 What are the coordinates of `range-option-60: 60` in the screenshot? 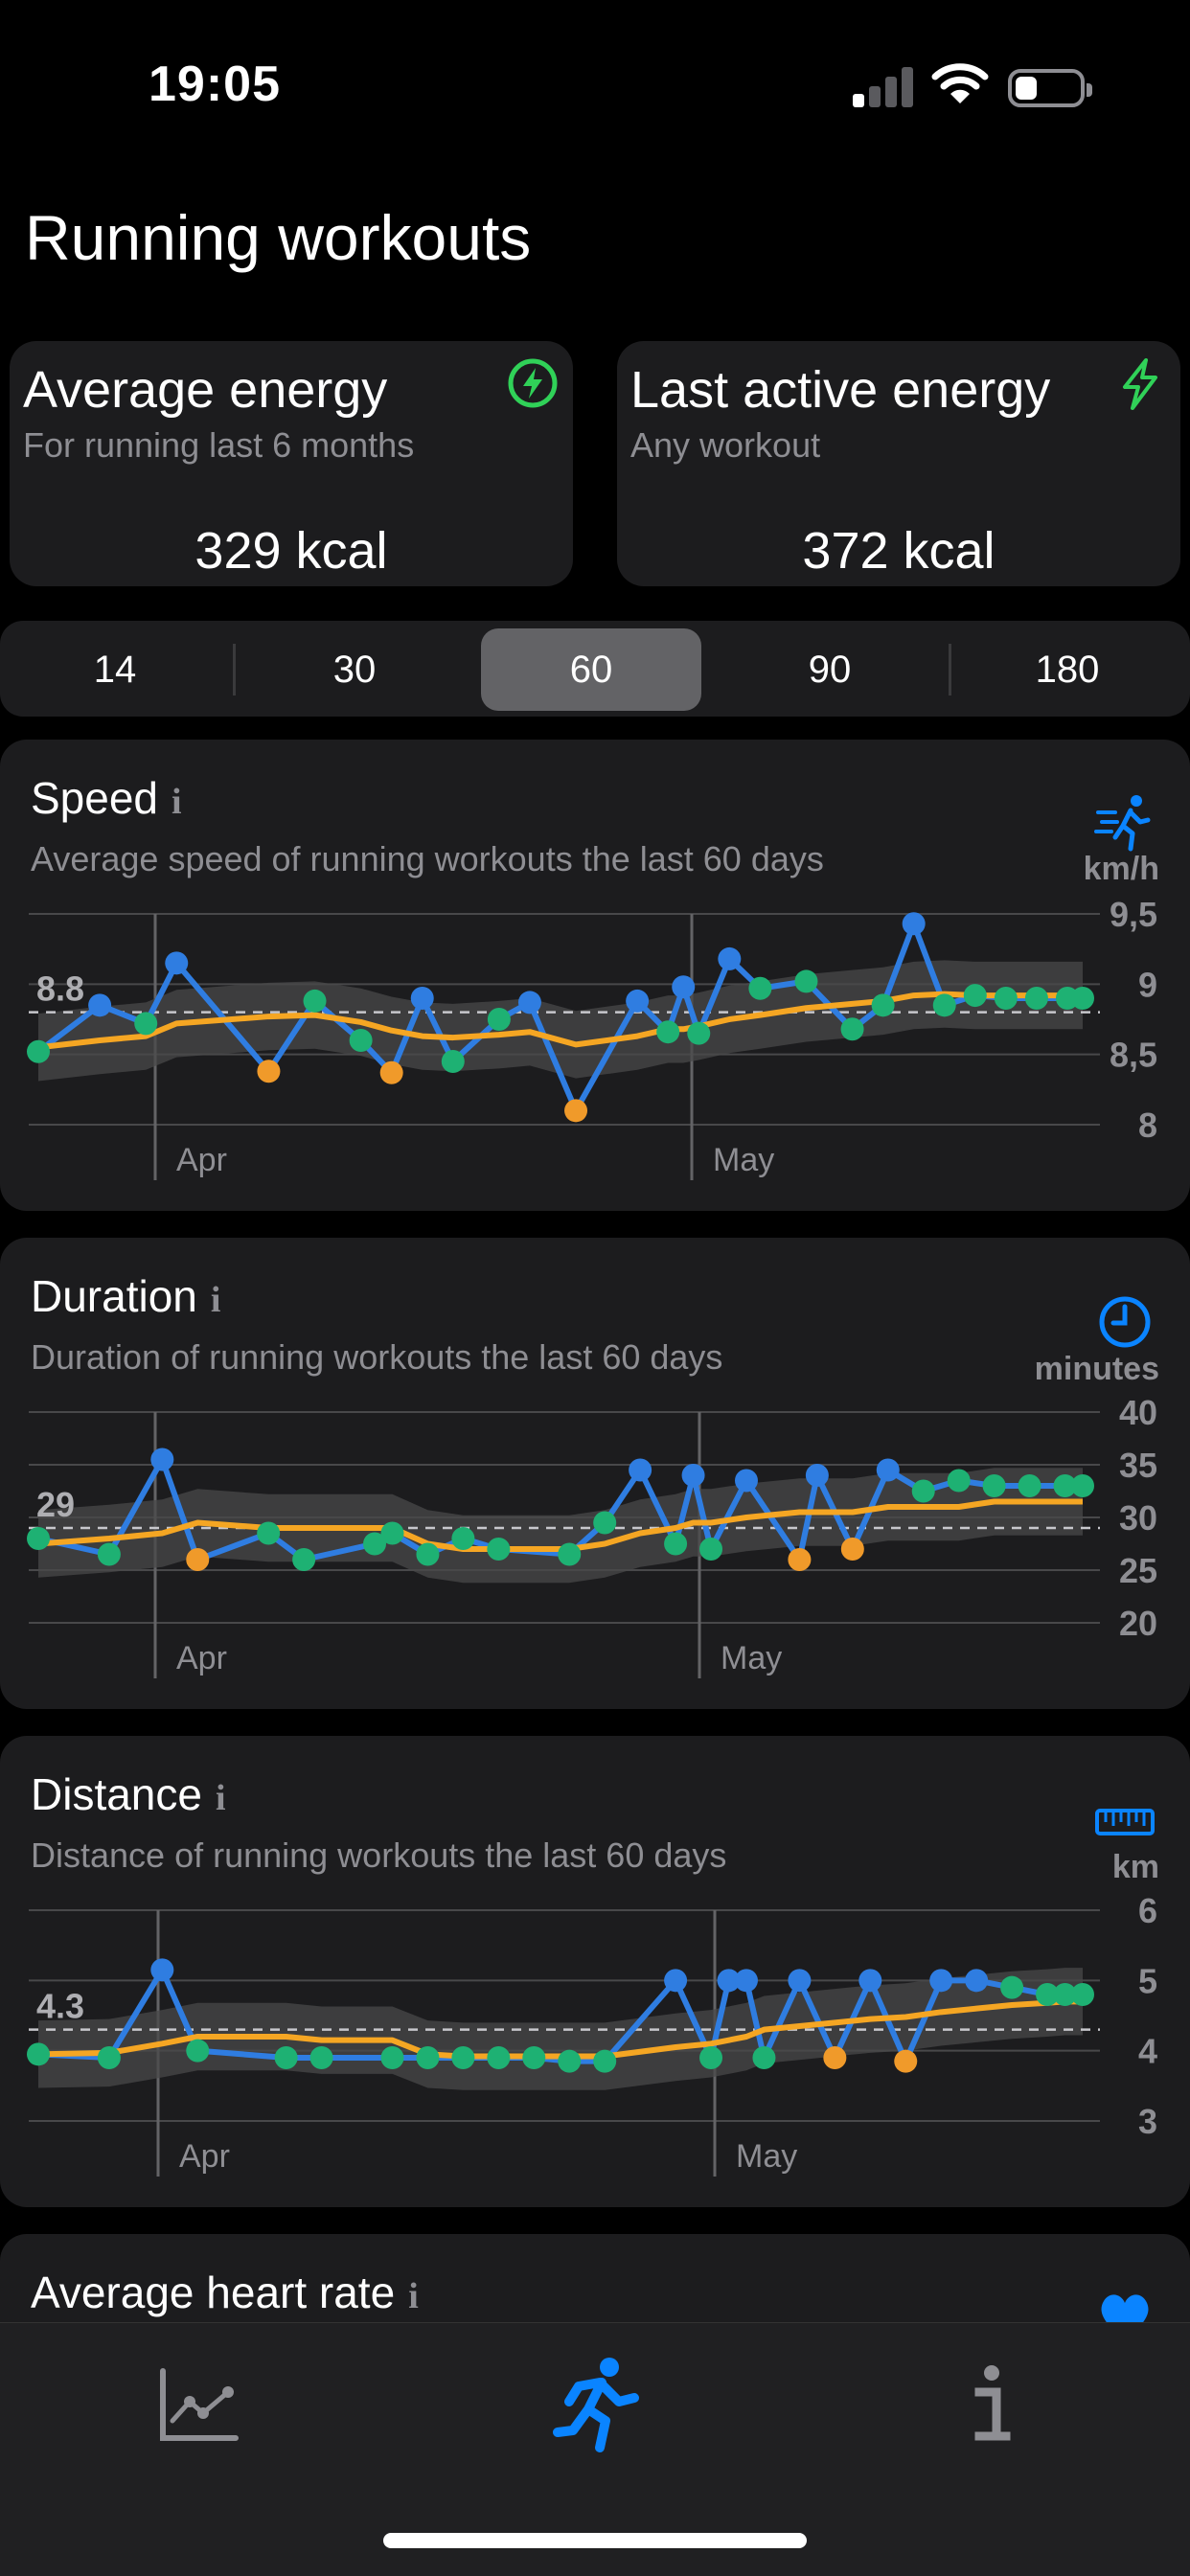 It's located at (591, 669).